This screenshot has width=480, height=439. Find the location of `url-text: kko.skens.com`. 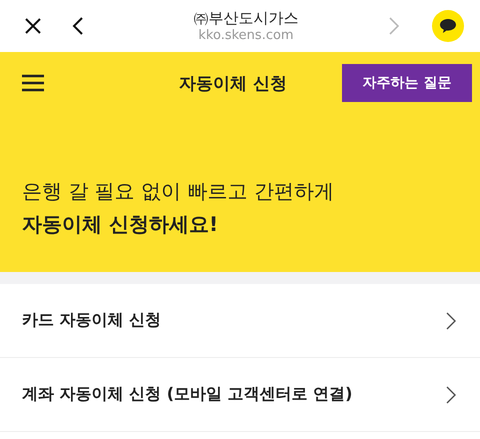

url-text: kko.skens.com is located at coordinates (246, 35).